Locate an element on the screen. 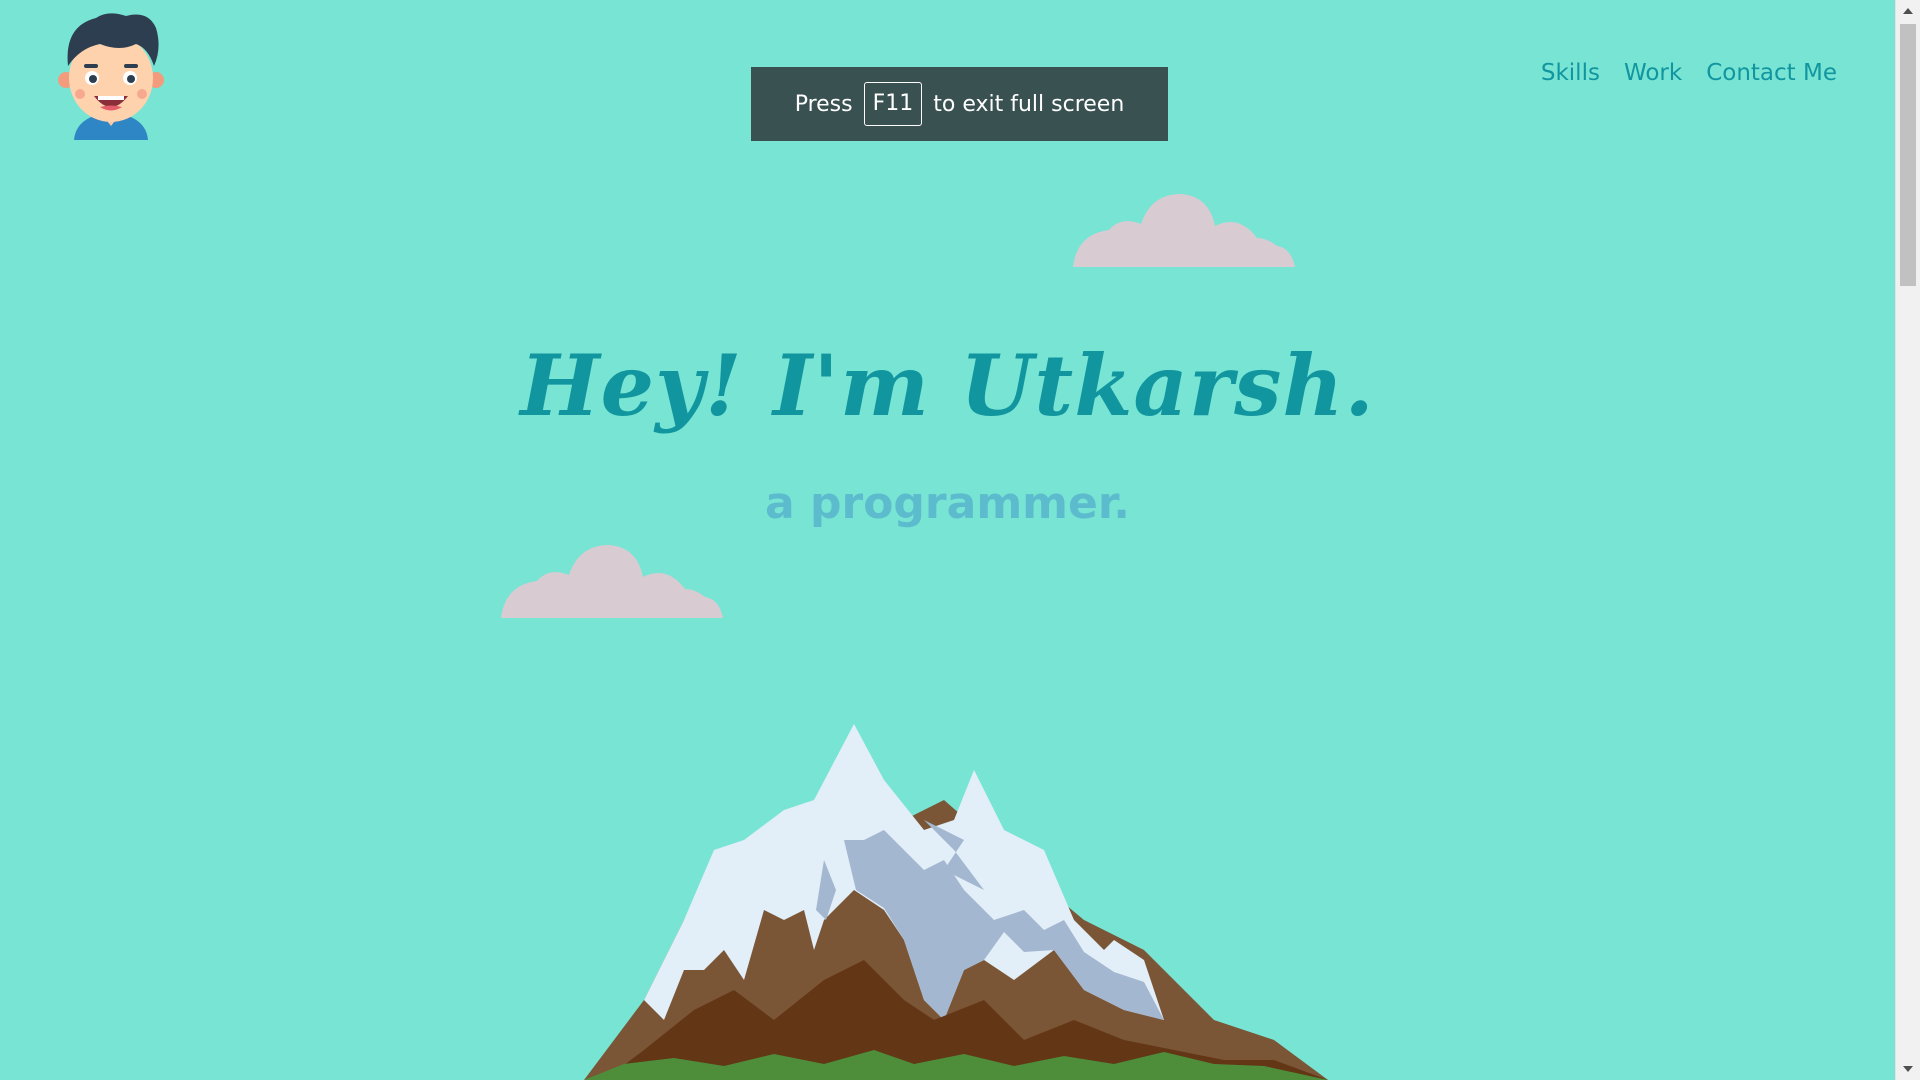  fullscreen-exit-toast: Press F11 to exit full screen is located at coordinates (959, 104).